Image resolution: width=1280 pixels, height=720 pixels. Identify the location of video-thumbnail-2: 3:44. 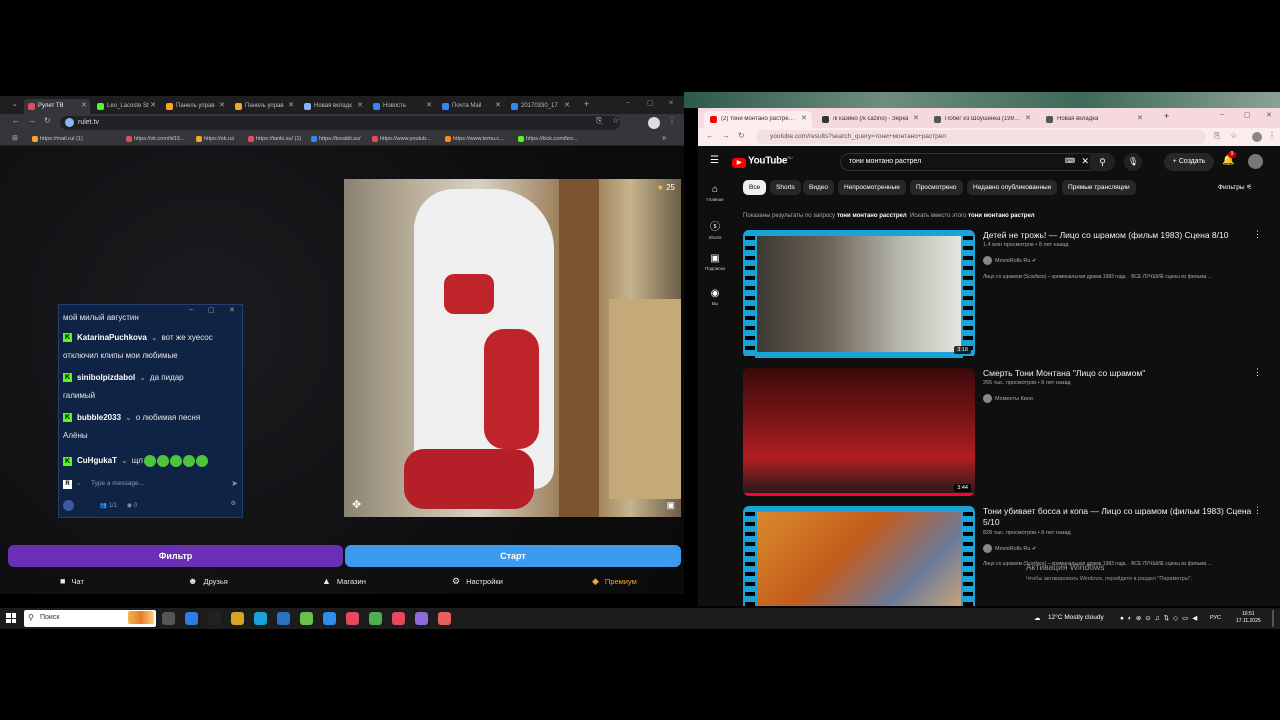
(859, 432).